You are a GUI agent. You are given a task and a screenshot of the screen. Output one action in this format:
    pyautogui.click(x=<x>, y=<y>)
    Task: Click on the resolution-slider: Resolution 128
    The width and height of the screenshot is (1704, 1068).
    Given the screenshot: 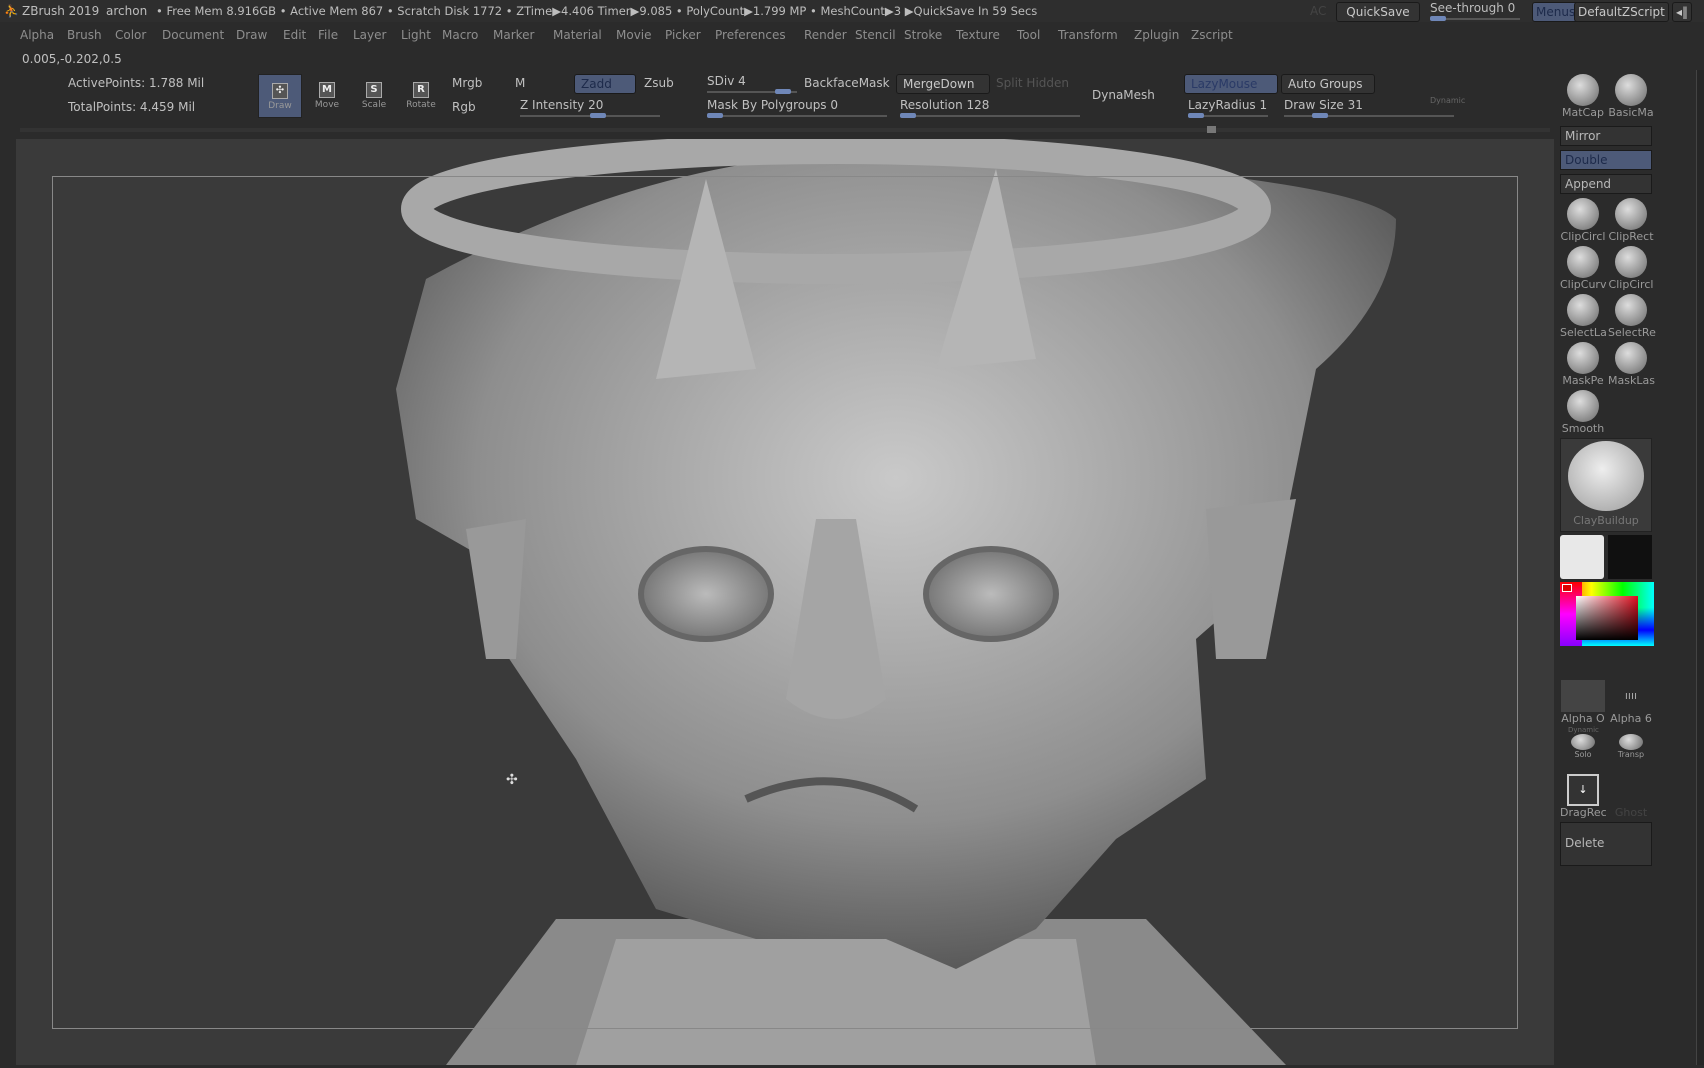 What is the action you would take?
    pyautogui.click(x=944, y=105)
    